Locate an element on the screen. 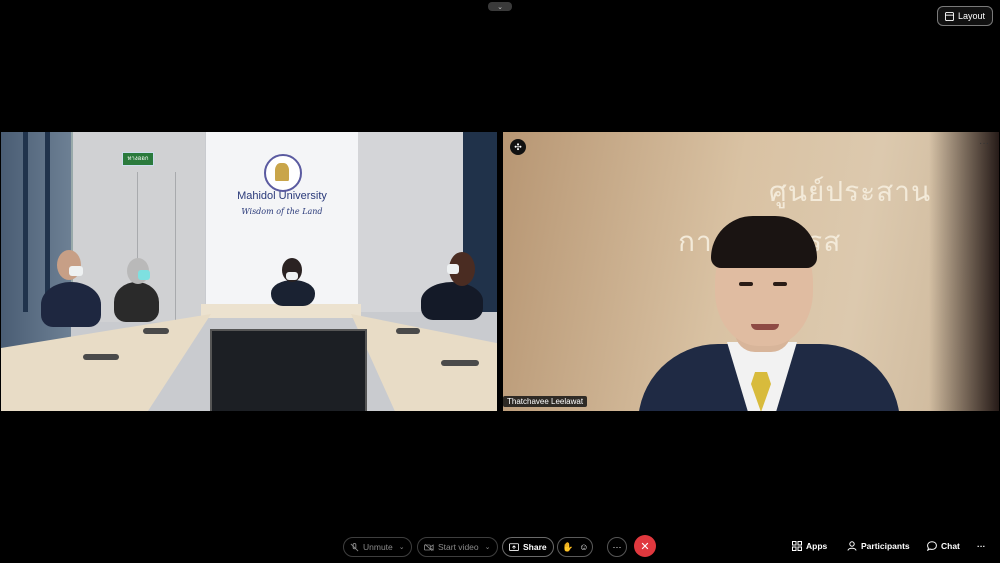 This screenshot has width=1000, height=563. layout-button: Layout is located at coordinates (964, 16).